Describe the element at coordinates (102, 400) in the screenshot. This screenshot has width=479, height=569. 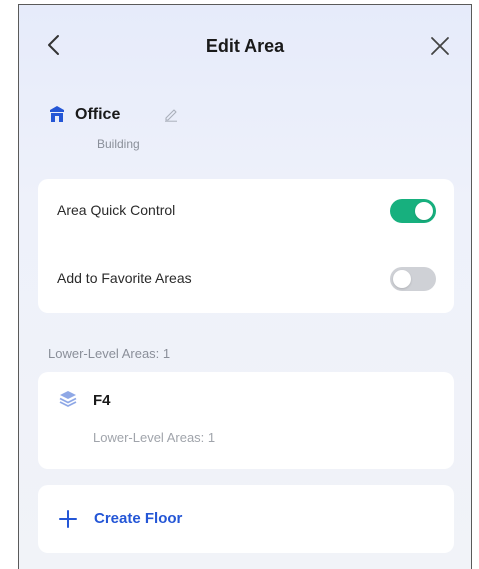
I see `floor-name: F4` at that location.